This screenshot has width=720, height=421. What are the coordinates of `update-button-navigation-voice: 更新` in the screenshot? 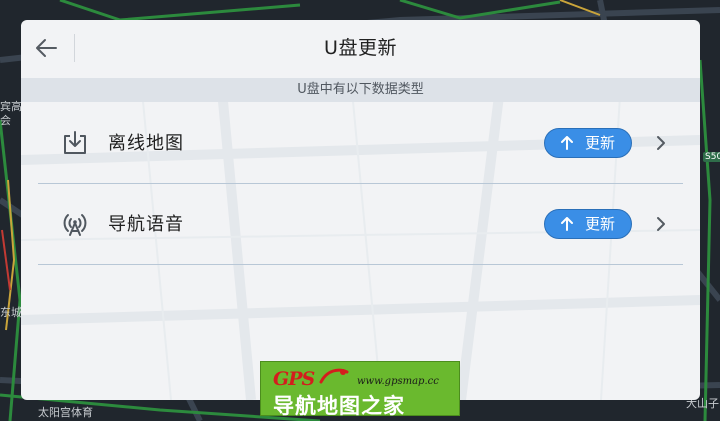 It's located at (588, 224).